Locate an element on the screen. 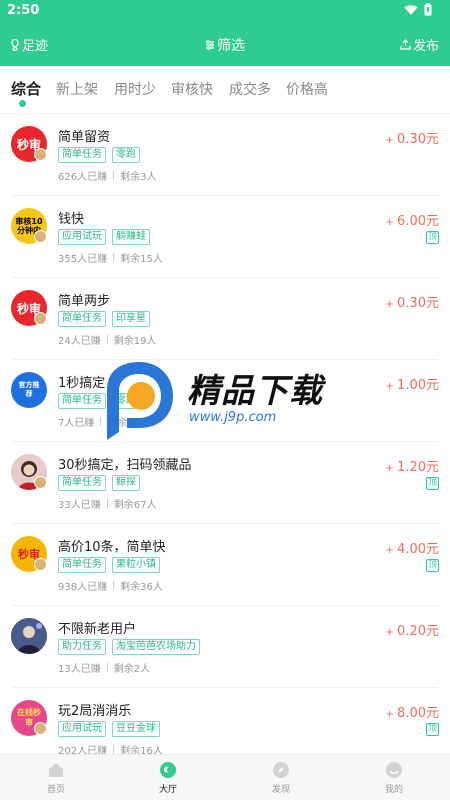 The image size is (450, 800). task-remaining: 剩余67人 is located at coordinates (135, 505).